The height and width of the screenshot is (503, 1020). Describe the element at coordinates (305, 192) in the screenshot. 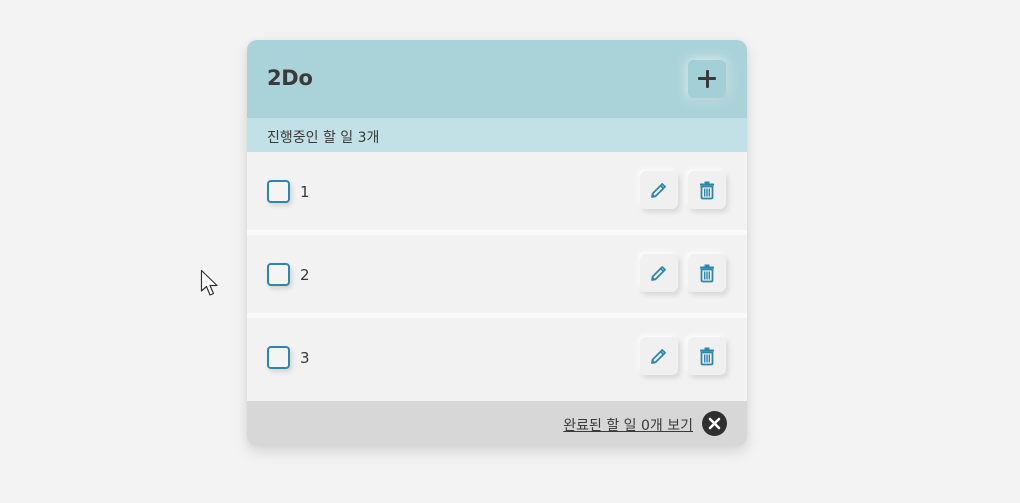

I see `todo-text: 1` at that location.